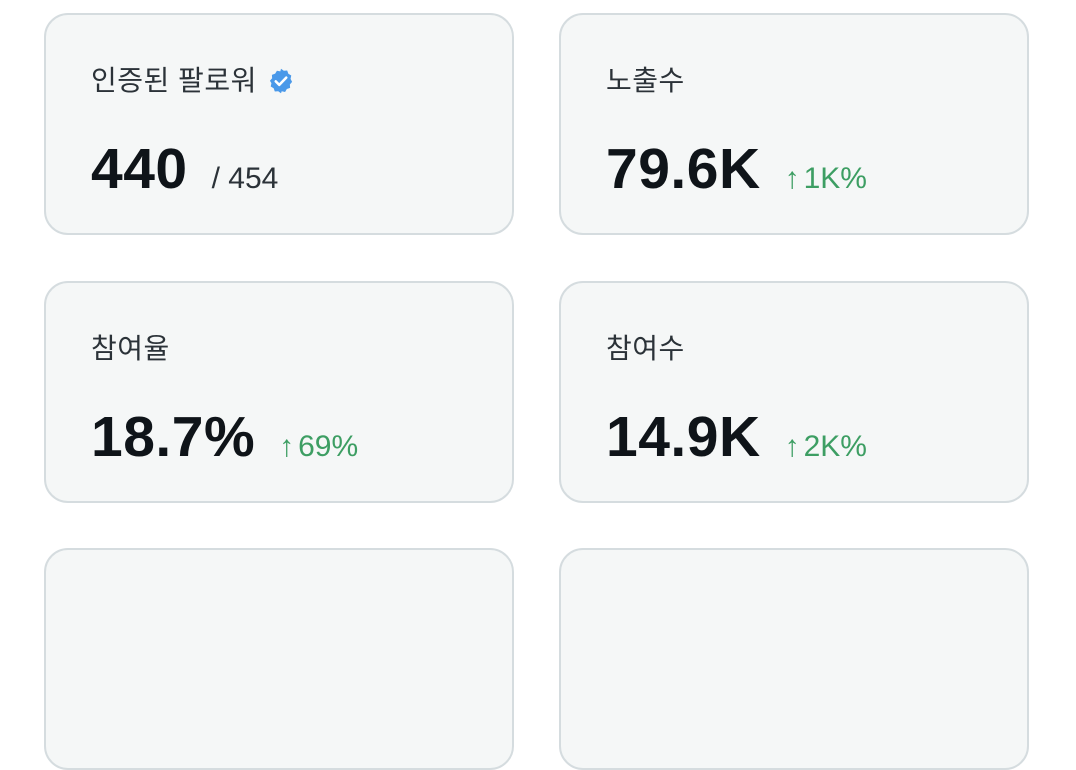 Image resolution: width=1076 pixels, height=770 pixels. I want to click on metric-label: 참여율, so click(130, 349).